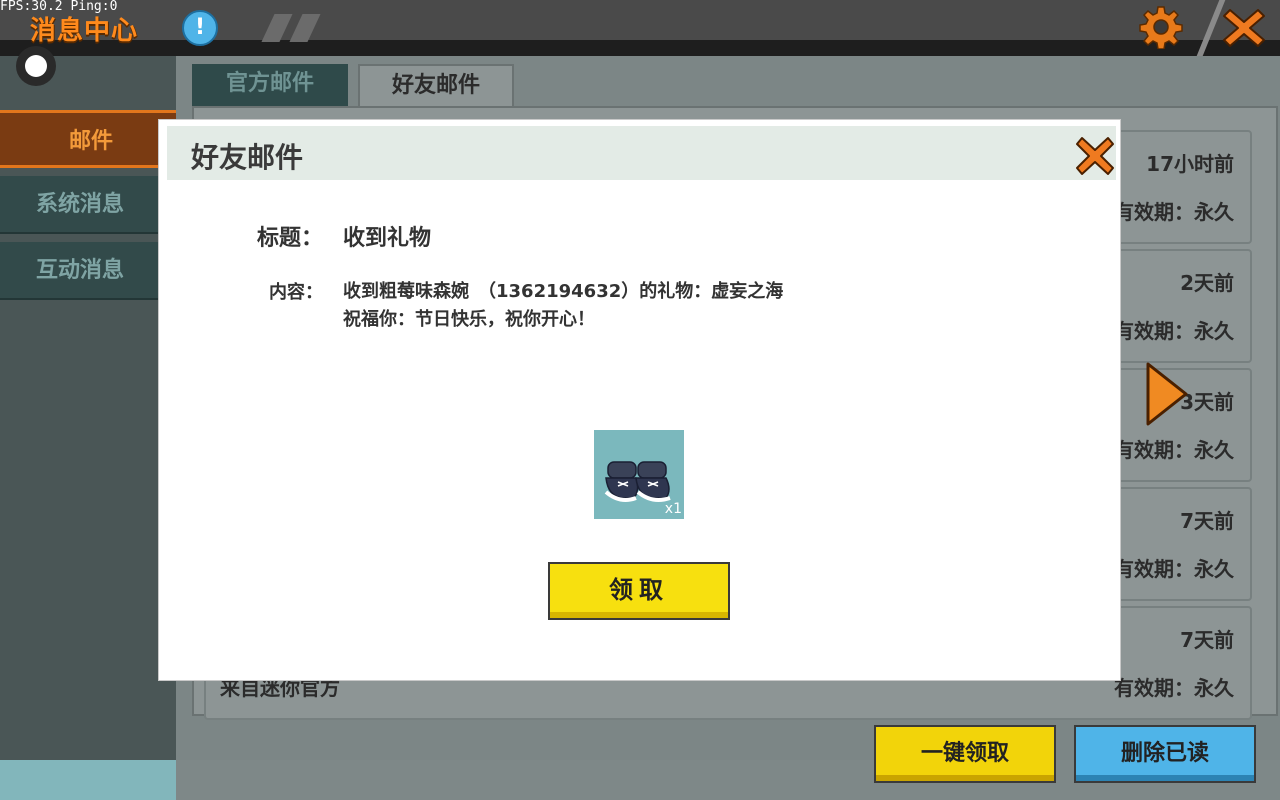  What do you see at coordinates (91, 139) in the screenshot?
I see `sidebar-item-mail: 邮件` at bounding box center [91, 139].